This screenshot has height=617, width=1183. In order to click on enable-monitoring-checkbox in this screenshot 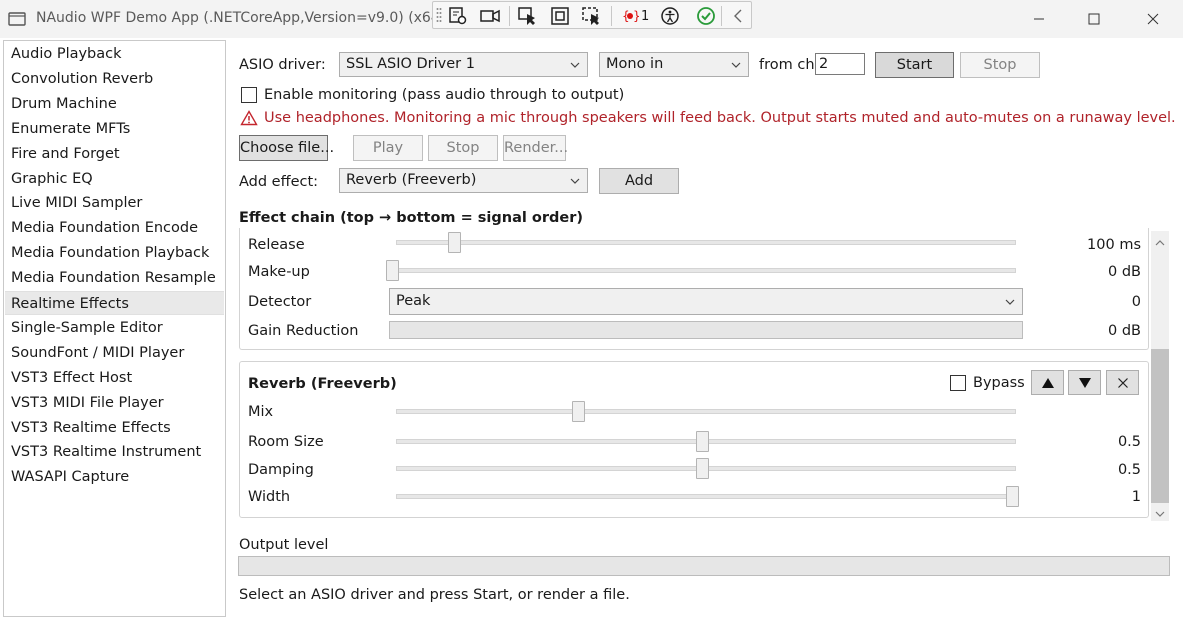, I will do `click(249, 95)`.